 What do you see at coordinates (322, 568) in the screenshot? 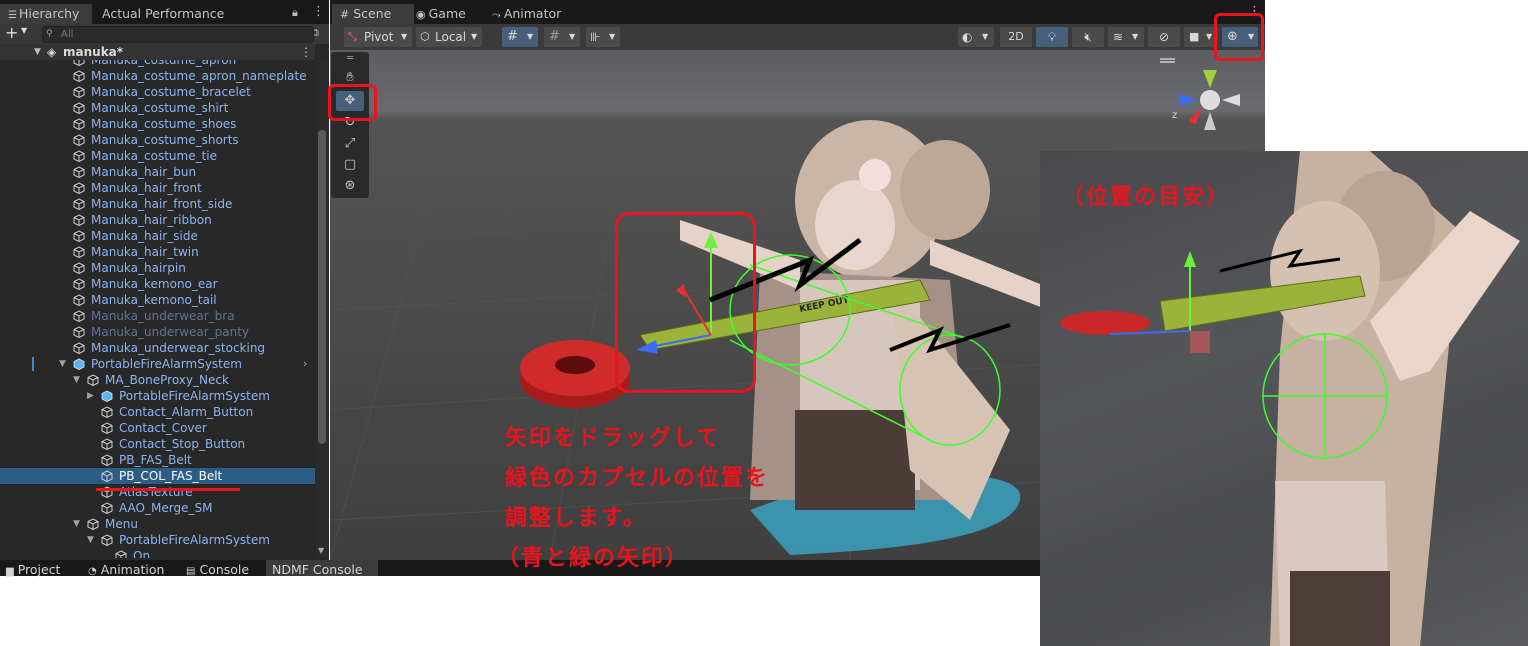
I see `tab-ndmf-console: NDMF Console` at bounding box center [322, 568].